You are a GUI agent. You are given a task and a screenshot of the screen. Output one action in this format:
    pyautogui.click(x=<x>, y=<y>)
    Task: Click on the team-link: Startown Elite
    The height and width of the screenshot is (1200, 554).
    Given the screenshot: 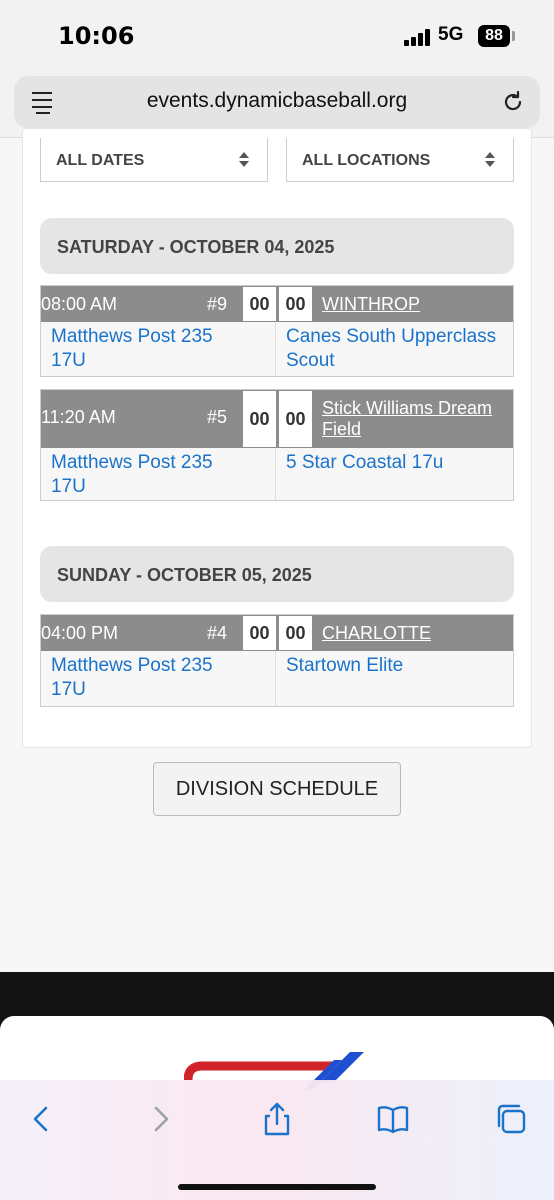 What is the action you would take?
    pyautogui.click(x=396, y=666)
    